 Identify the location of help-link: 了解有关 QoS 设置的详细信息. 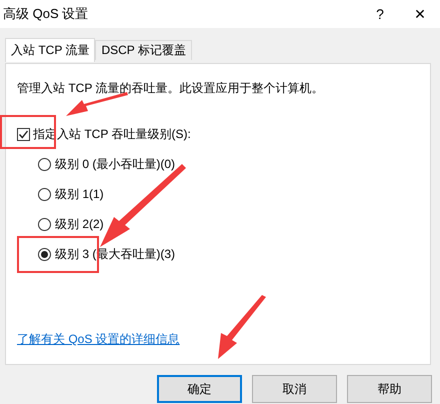
(98, 339).